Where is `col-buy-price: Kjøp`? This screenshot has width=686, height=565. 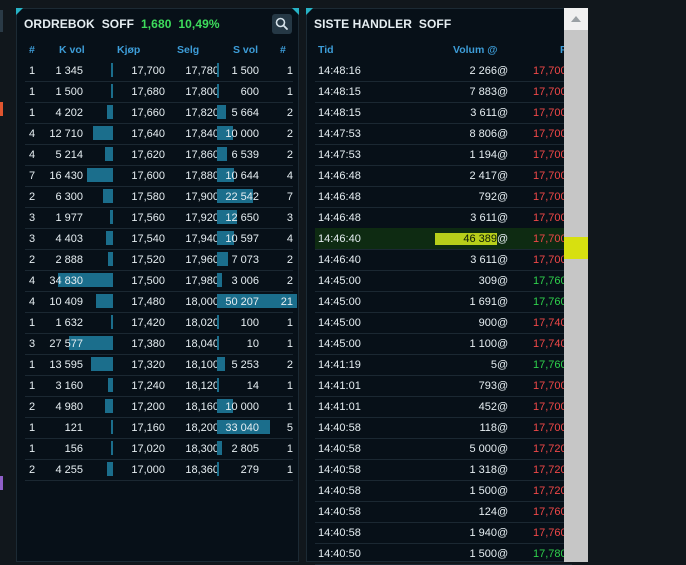
col-buy-price: Kjøp is located at coordinates (128, 50).